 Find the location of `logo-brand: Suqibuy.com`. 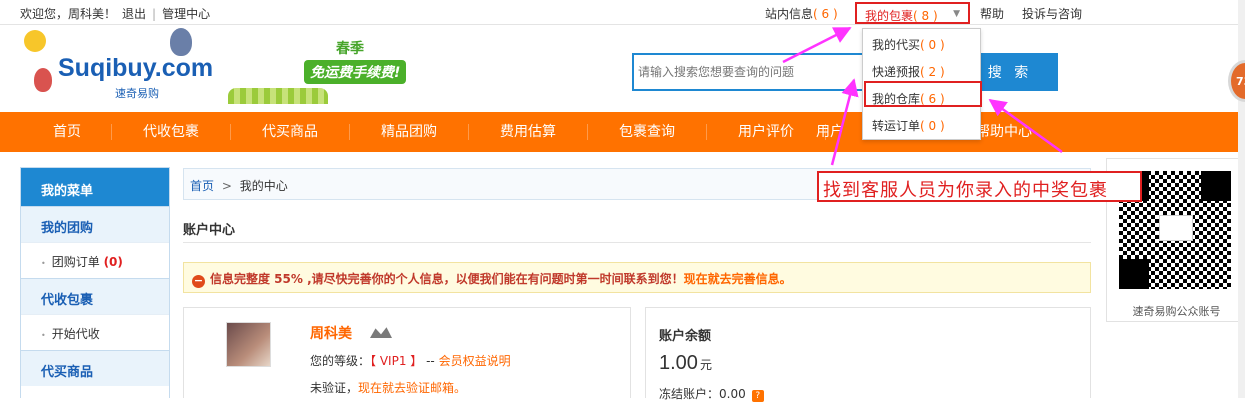

logo-brand: Suqibuy.com is located at coordinates (136, 68).